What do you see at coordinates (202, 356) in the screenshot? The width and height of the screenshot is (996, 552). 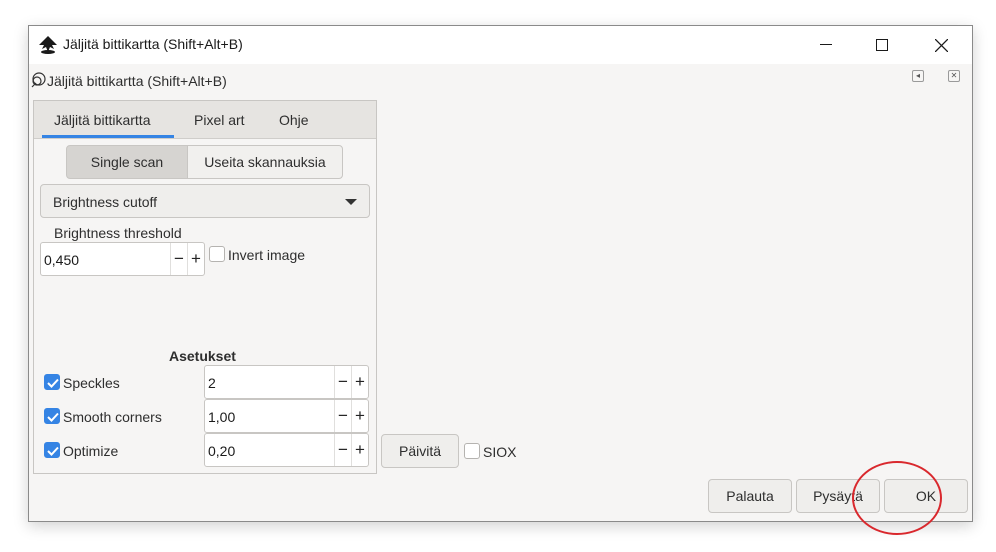 I see `settings-heading: Asetukset` at bounding box center [202, 356].